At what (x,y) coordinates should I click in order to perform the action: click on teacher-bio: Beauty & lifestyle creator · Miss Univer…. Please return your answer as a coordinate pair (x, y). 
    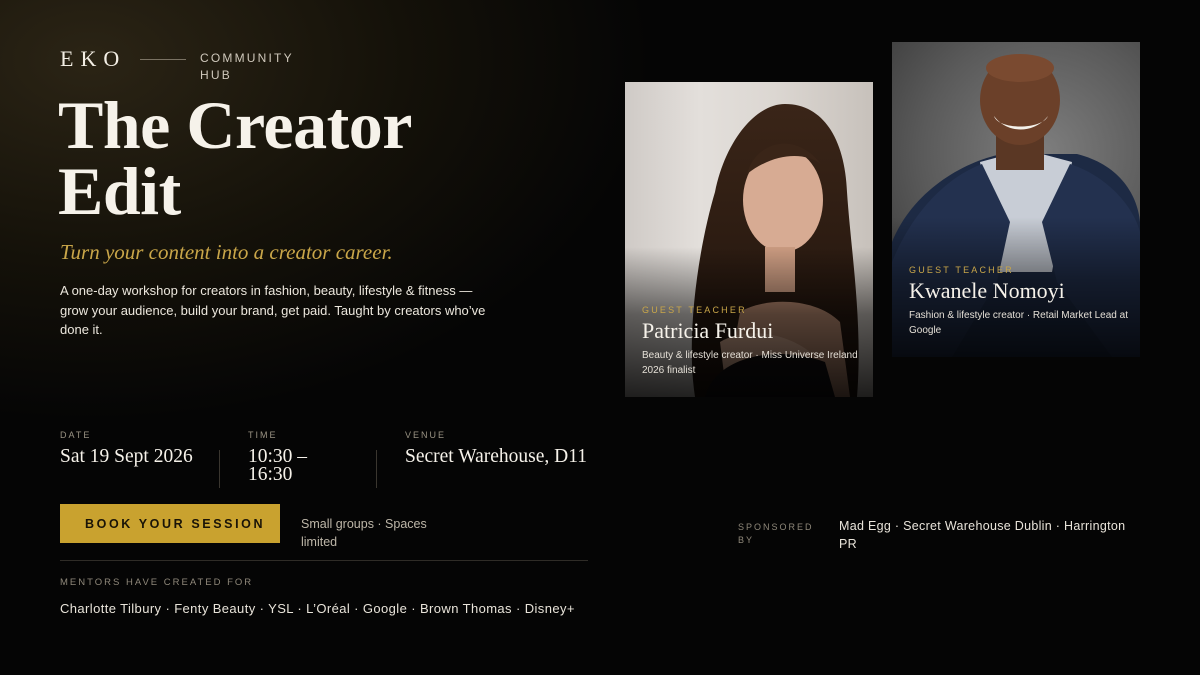
    Looking at the image, I should click on (750, 363).